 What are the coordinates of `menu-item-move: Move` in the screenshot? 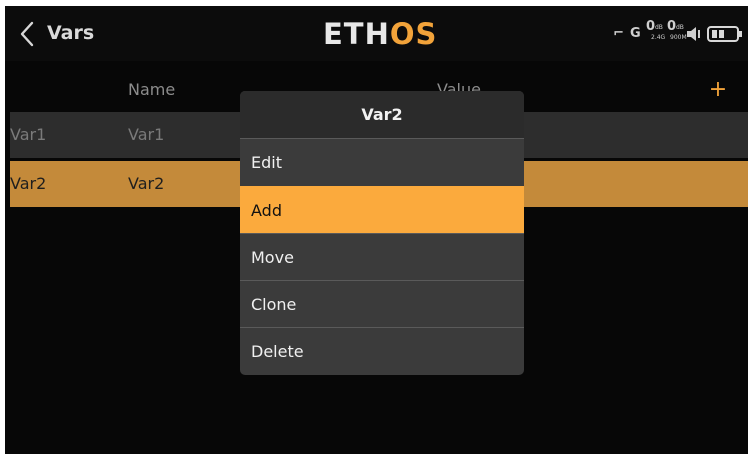 It's located at (382, 256).